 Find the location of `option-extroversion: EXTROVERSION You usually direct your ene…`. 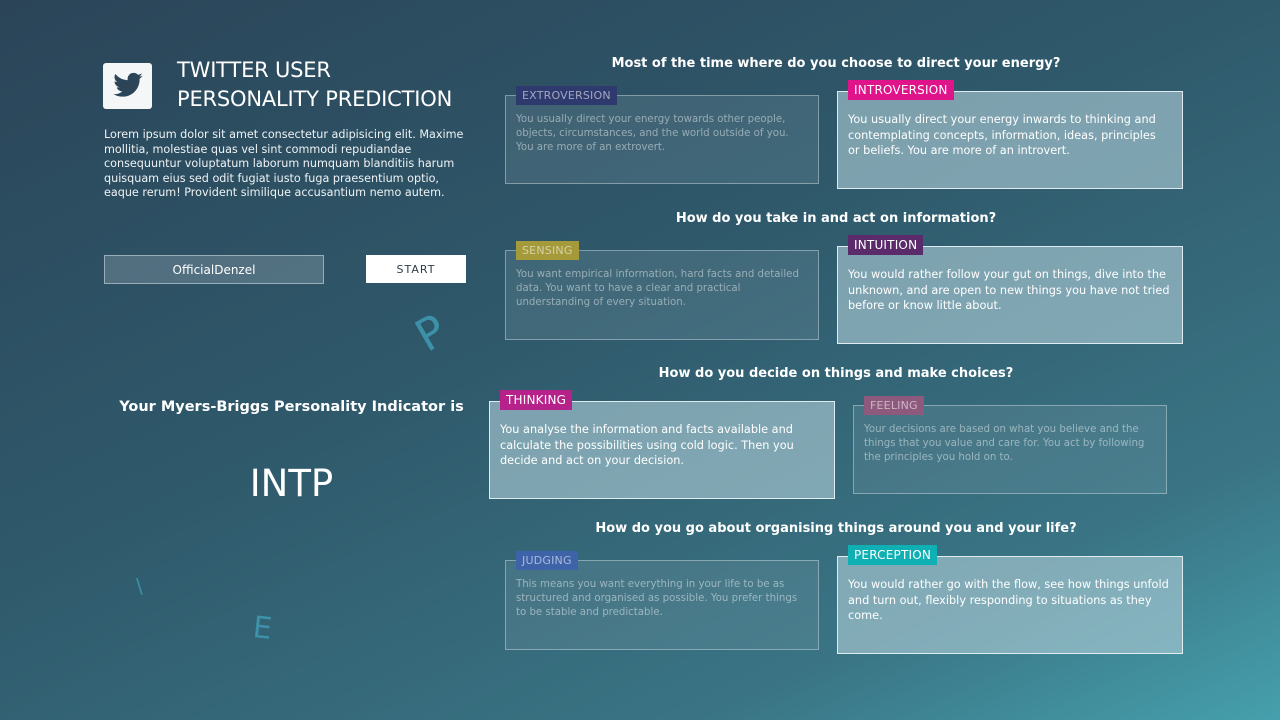

option-extroversion: EXTROVERSION You usually direct your ene… is located at coordinates (662, 135).